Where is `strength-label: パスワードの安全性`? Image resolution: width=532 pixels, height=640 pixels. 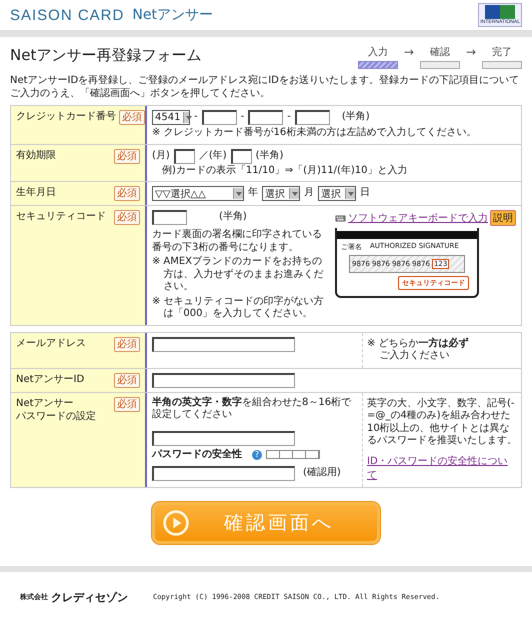 strength-label: パスワードの安全性 is located at coordinates (197, 454).